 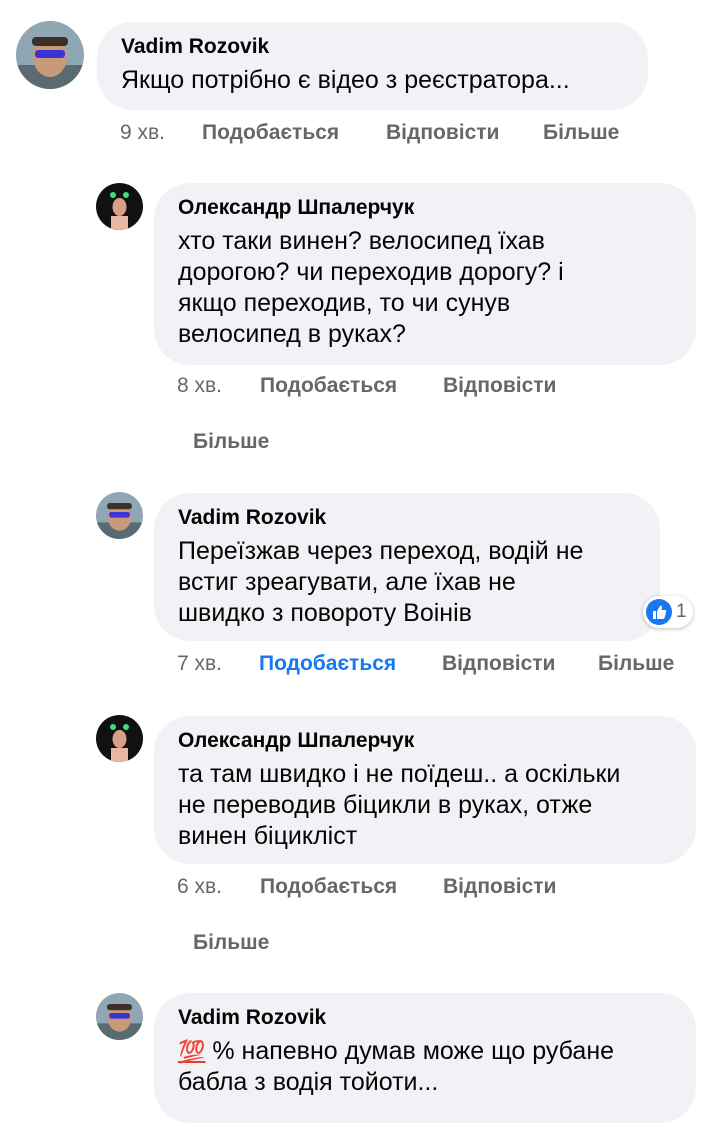 What do you see at coordinates (192, 1051) in the screenshot?
I see `hundred-points-icon: 💯` at bounding box center [192, 1051].